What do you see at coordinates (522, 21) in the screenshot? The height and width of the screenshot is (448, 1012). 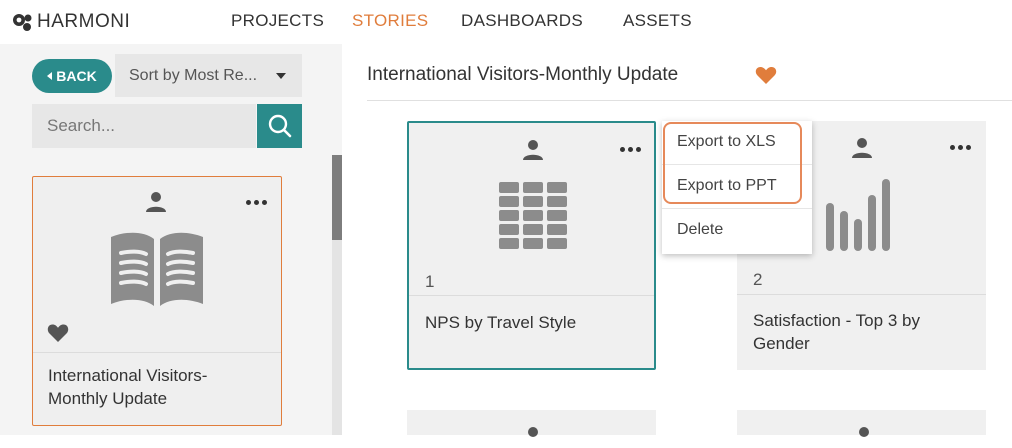 I see `nav-dashboards: DASHBOARDS` at bounding box center [522, 21].